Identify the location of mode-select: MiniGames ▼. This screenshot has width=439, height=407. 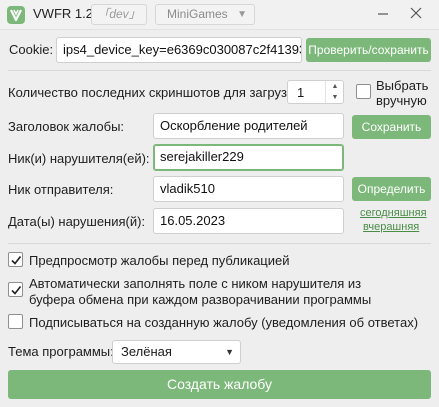
(205, 14).